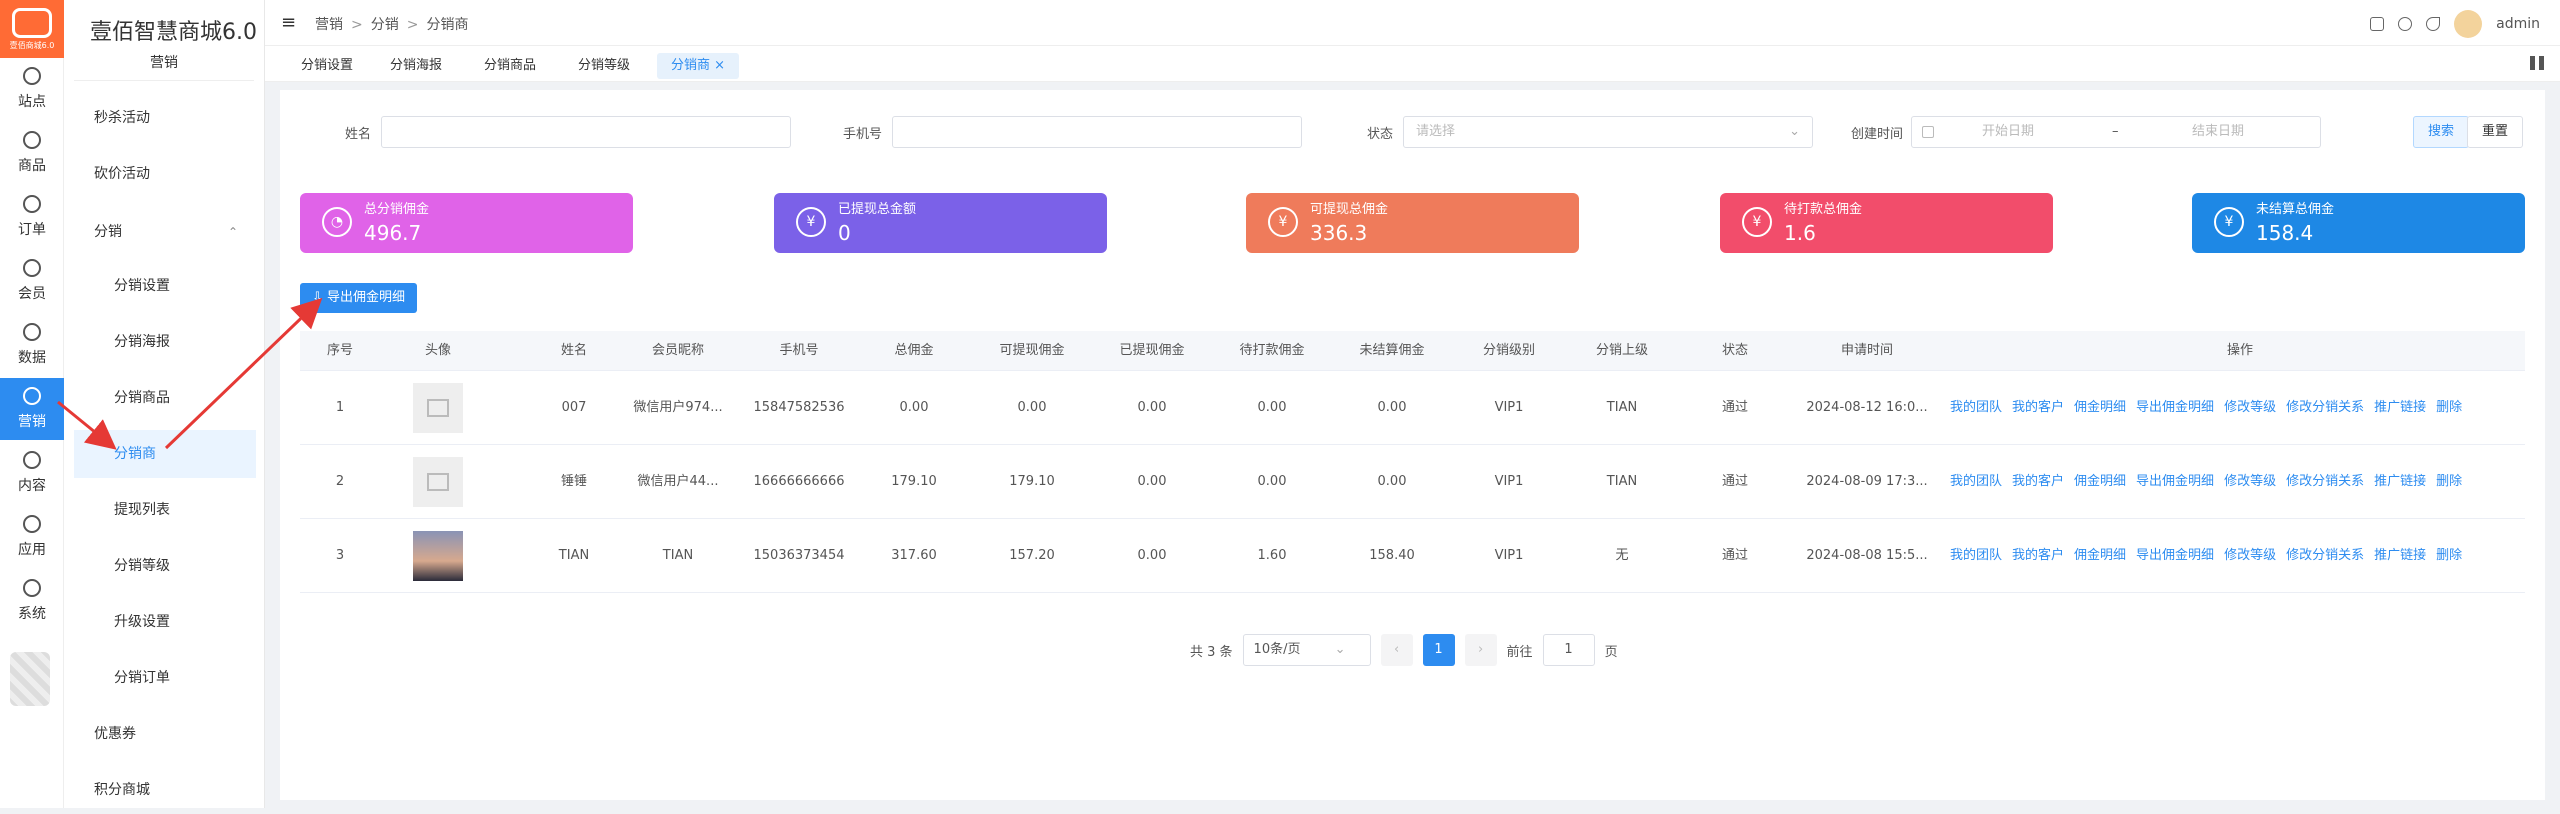 The height and width of the screenshot is (814, 2560). I want to click on annotation-arrows, so click(190, 373).